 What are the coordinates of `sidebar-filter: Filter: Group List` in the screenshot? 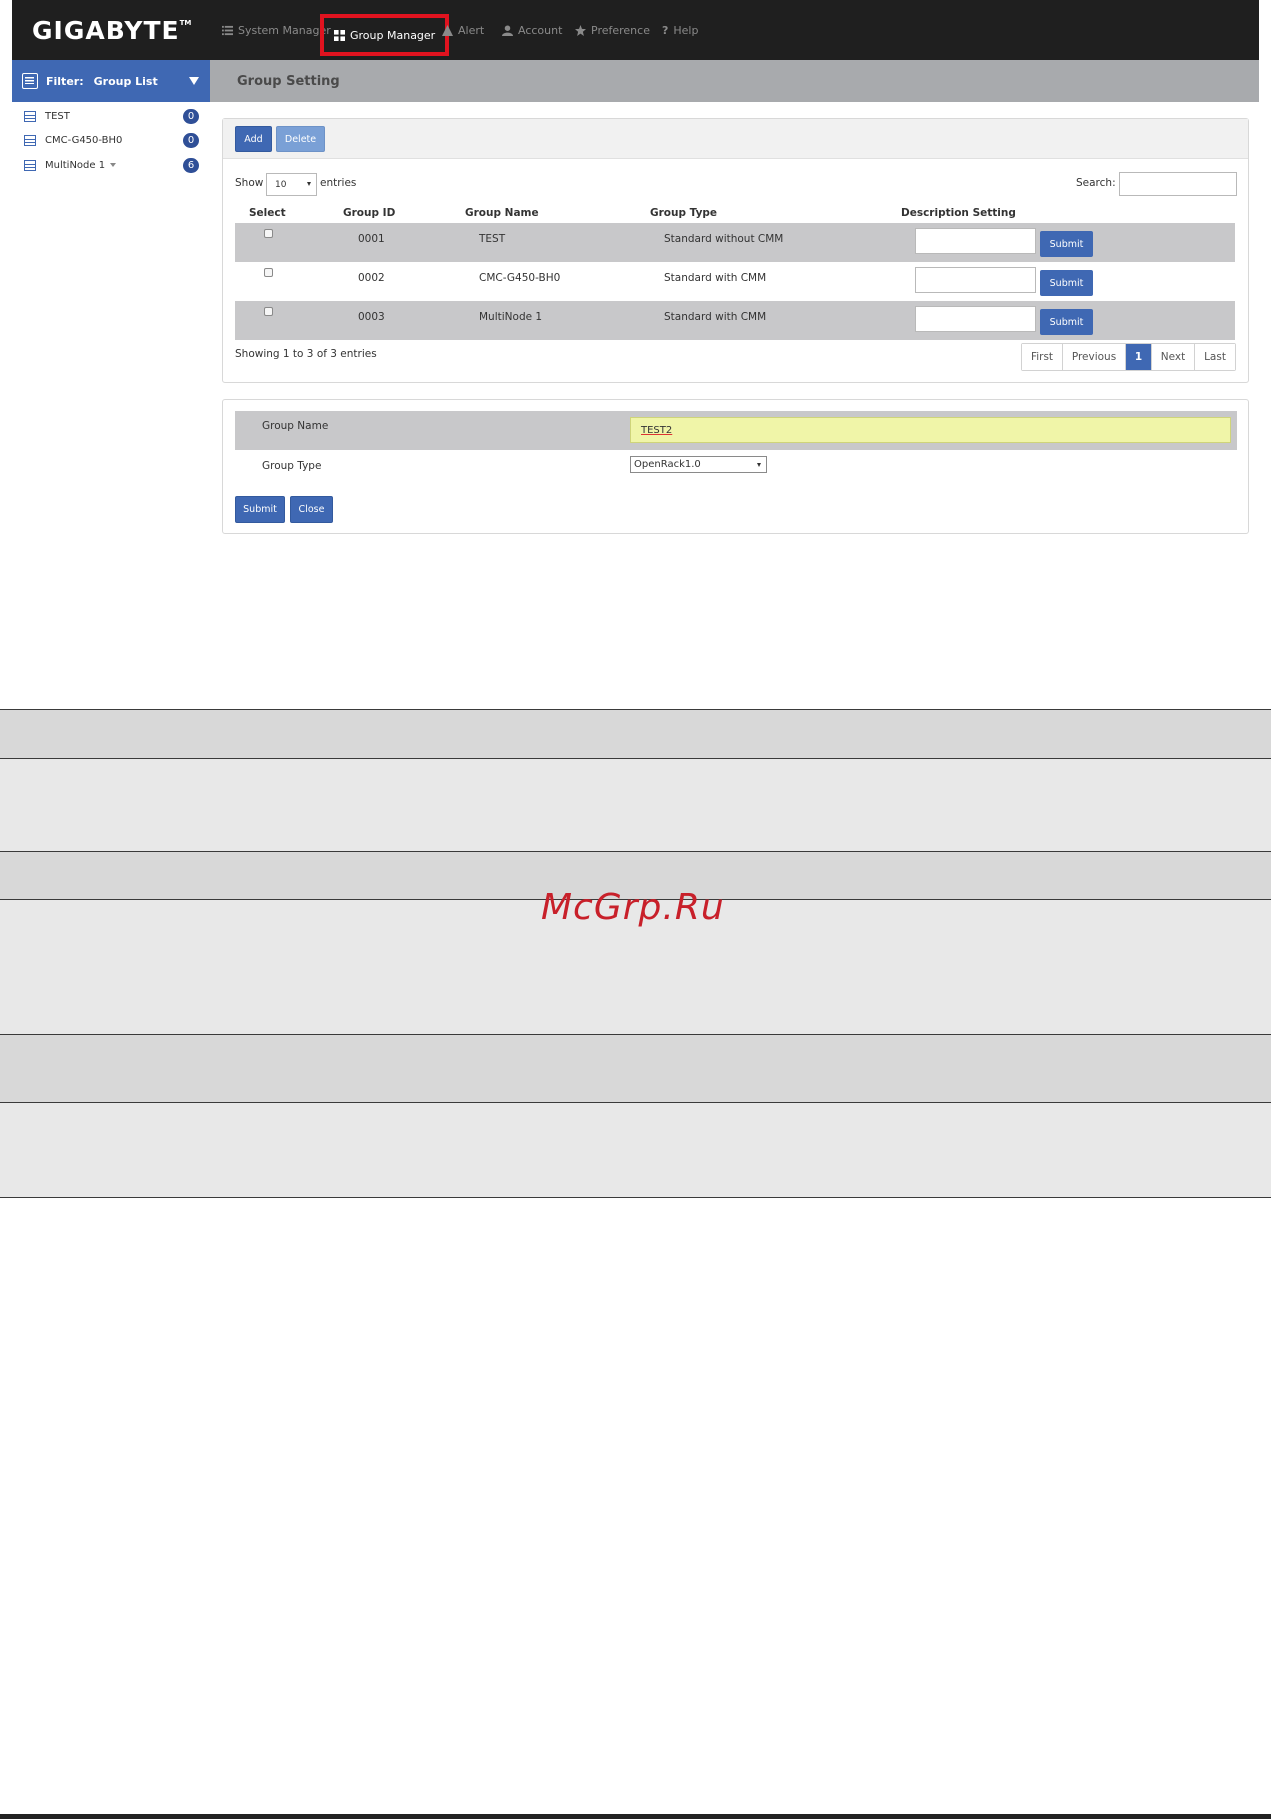 It's located at (111, 81).